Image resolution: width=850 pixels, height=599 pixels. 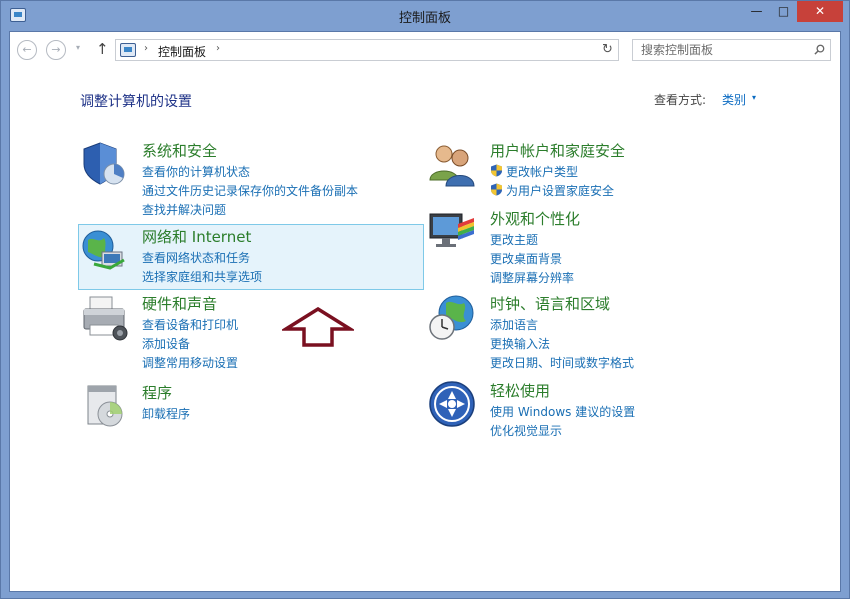 I want to click on forward-button: →, so click(x=56, y=50).